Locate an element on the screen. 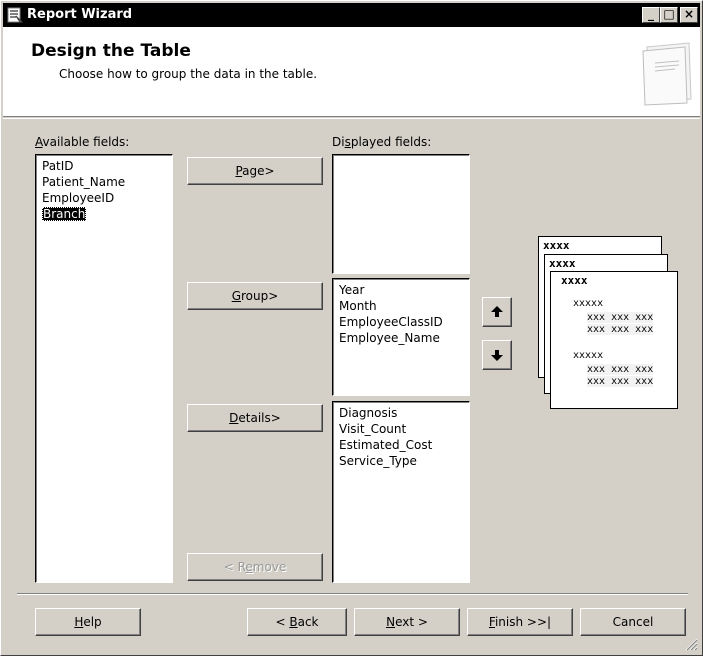 The image size is (703, 656). maximize-icon: □ is located at coordinates (669, 14).